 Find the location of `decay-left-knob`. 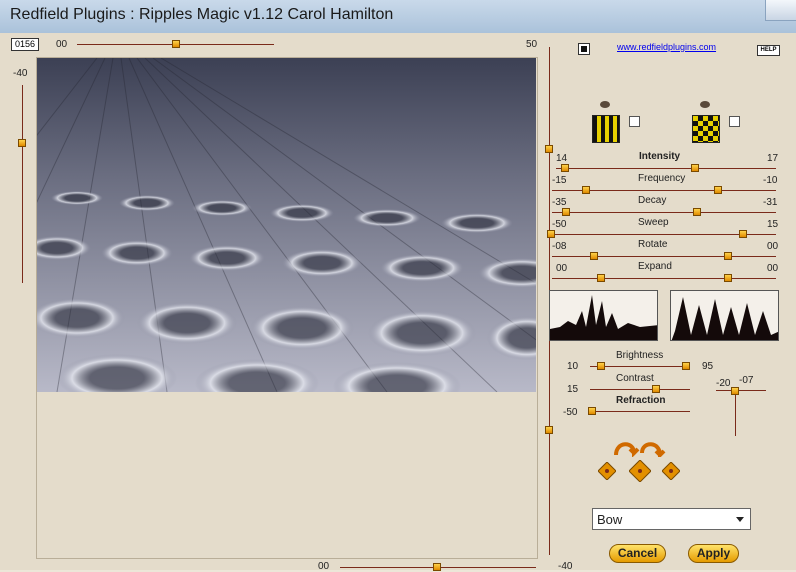

decay-left-knob is located at coordinates (566, 212).